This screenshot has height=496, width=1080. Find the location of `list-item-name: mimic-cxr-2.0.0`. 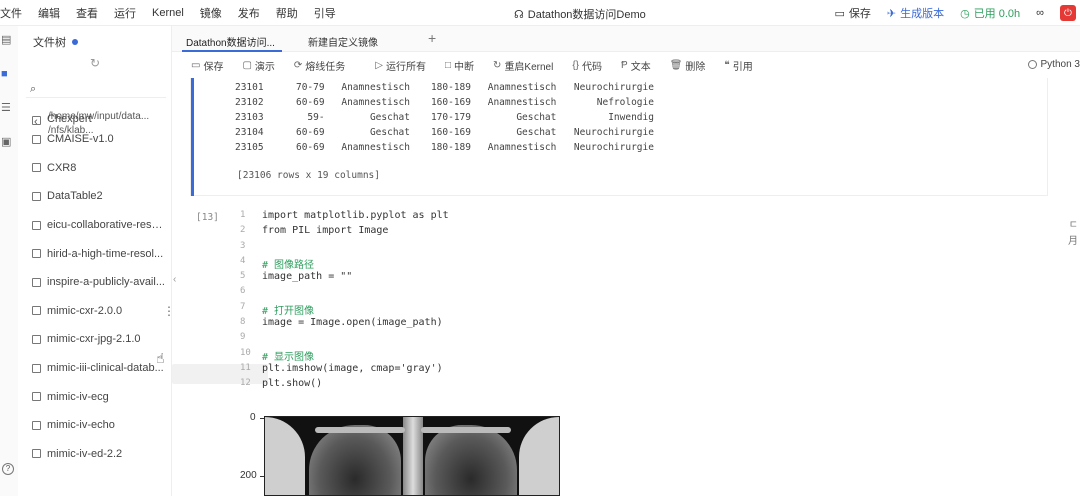

list-item-name: mimic-cxr-2.0.0 is located at coordinates (85, 310).